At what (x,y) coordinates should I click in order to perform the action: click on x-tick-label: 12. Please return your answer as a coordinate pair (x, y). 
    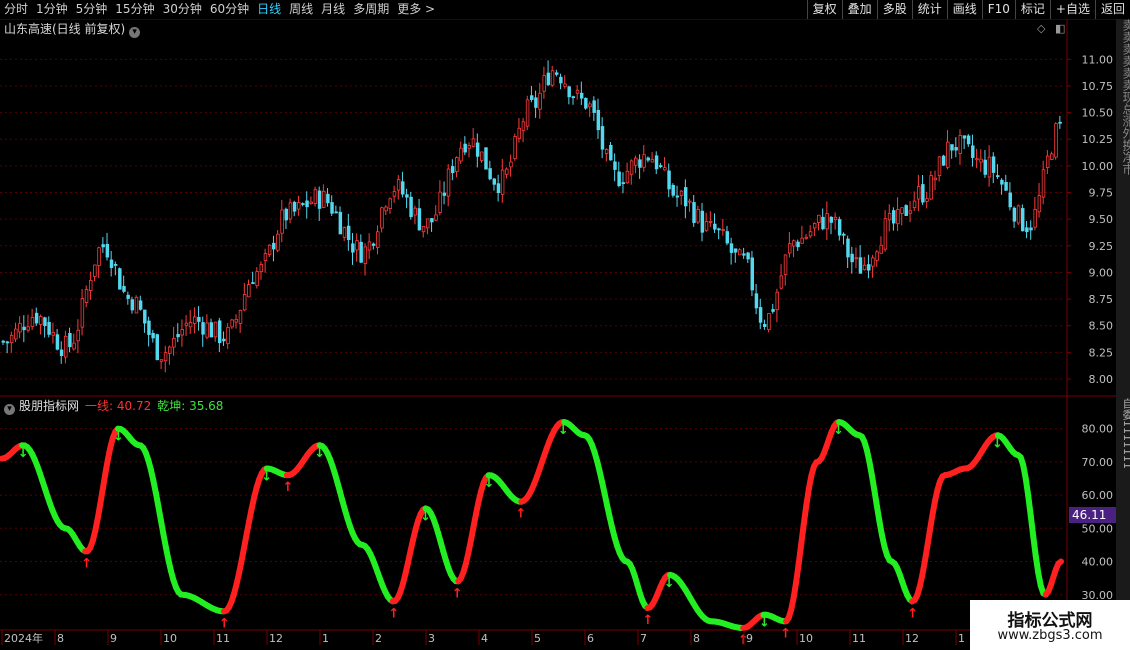
    Looking at the image, I should click on (912, 638).